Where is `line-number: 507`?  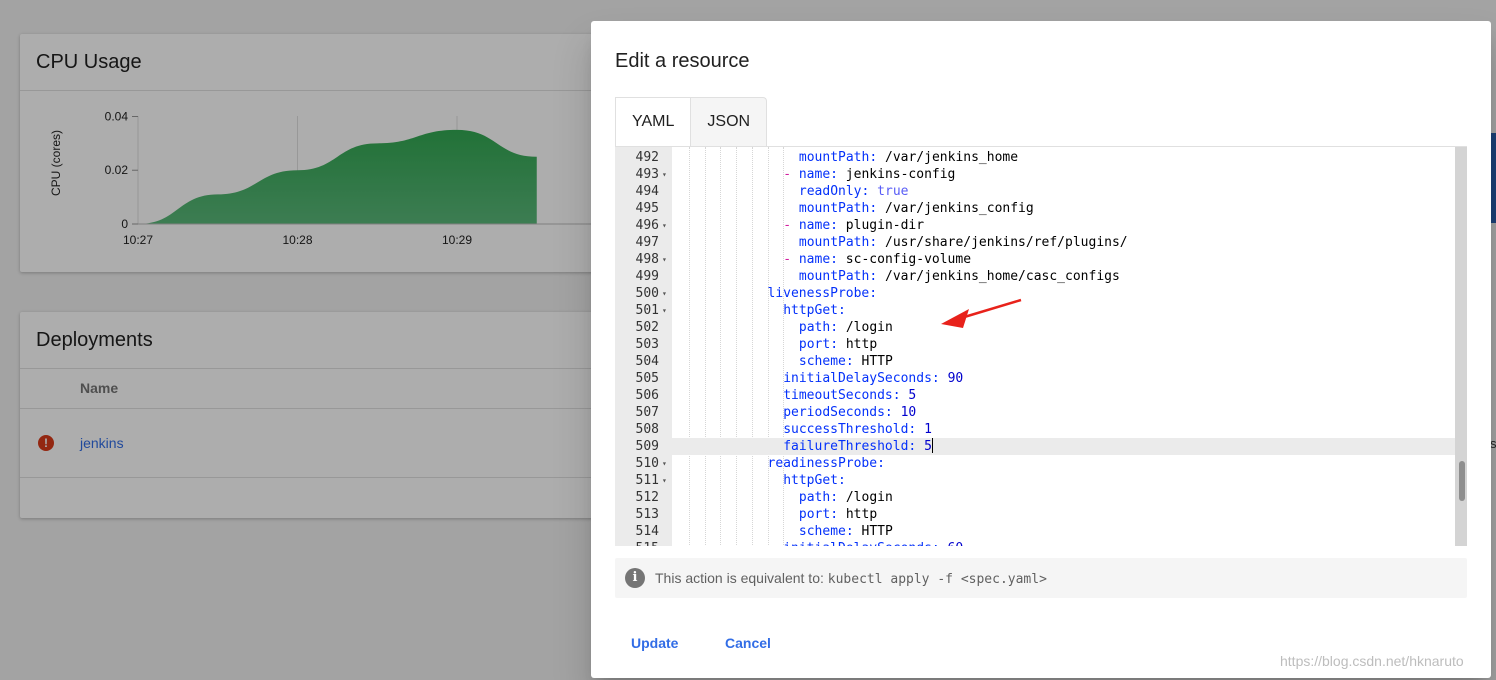
line-number: 507 is located at coordinates (647, 412).